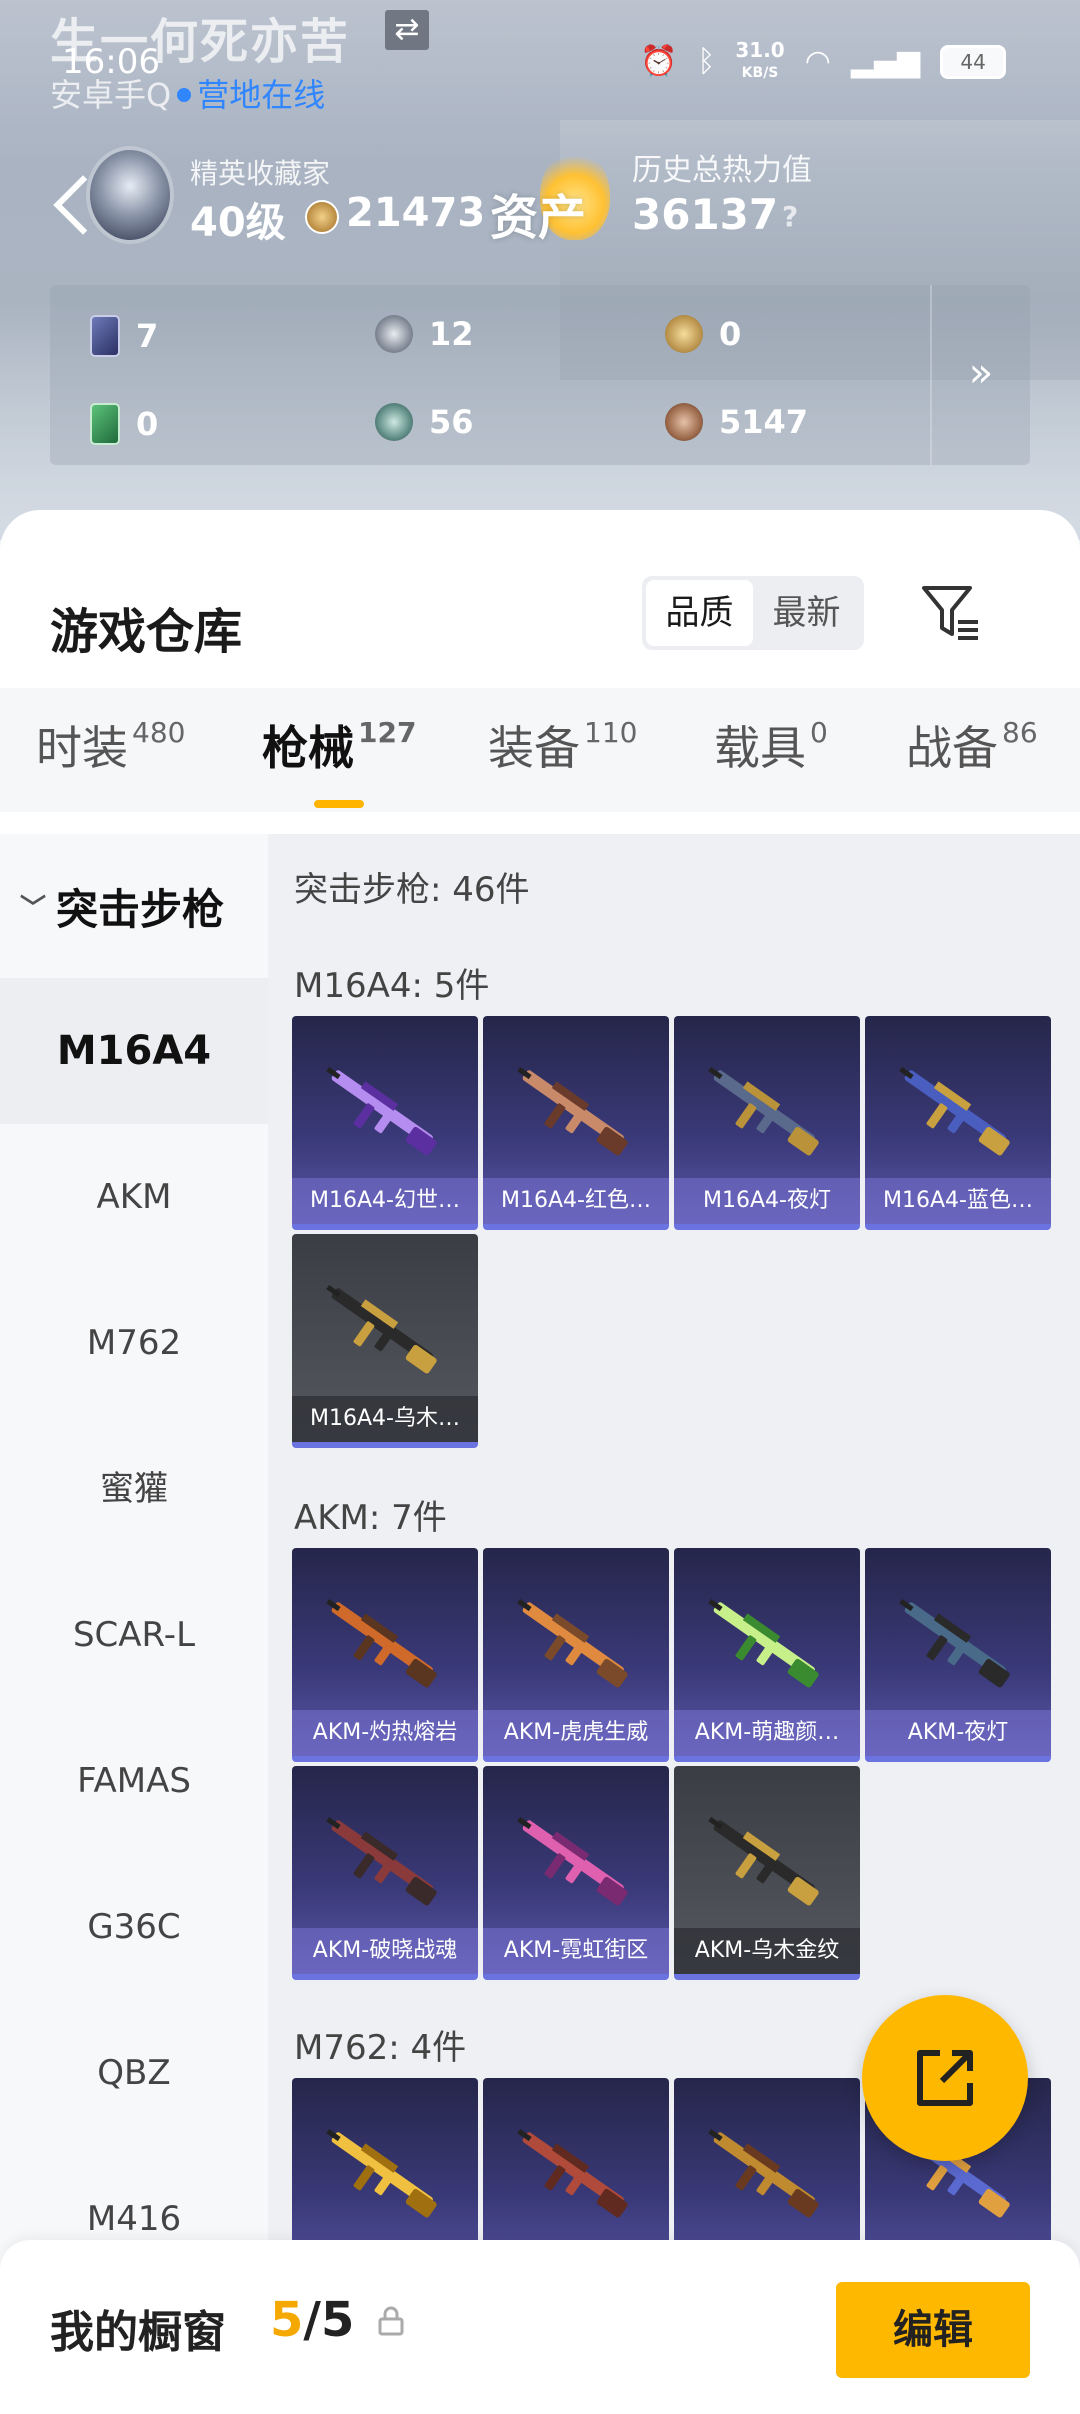 Image resolution: width=1080 pixels, height=2414 pixels. What do you see at coordinates (134, 1197) in the screenshot?
I see `sidebar-item-akm: AKM` at bounding box center [134, 1197].